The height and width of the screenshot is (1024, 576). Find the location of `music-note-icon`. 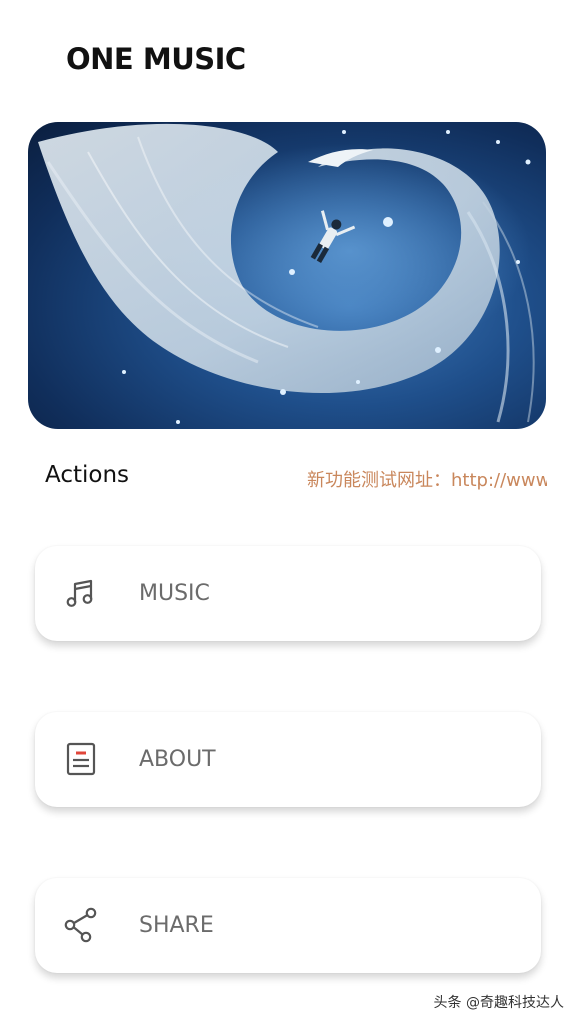

music-note-icon is located at coordinates (81, 593).